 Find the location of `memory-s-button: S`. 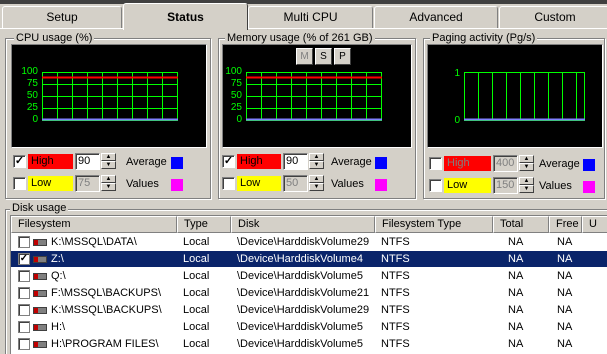

memory-s-button: S is located at coordinates (323, 56).